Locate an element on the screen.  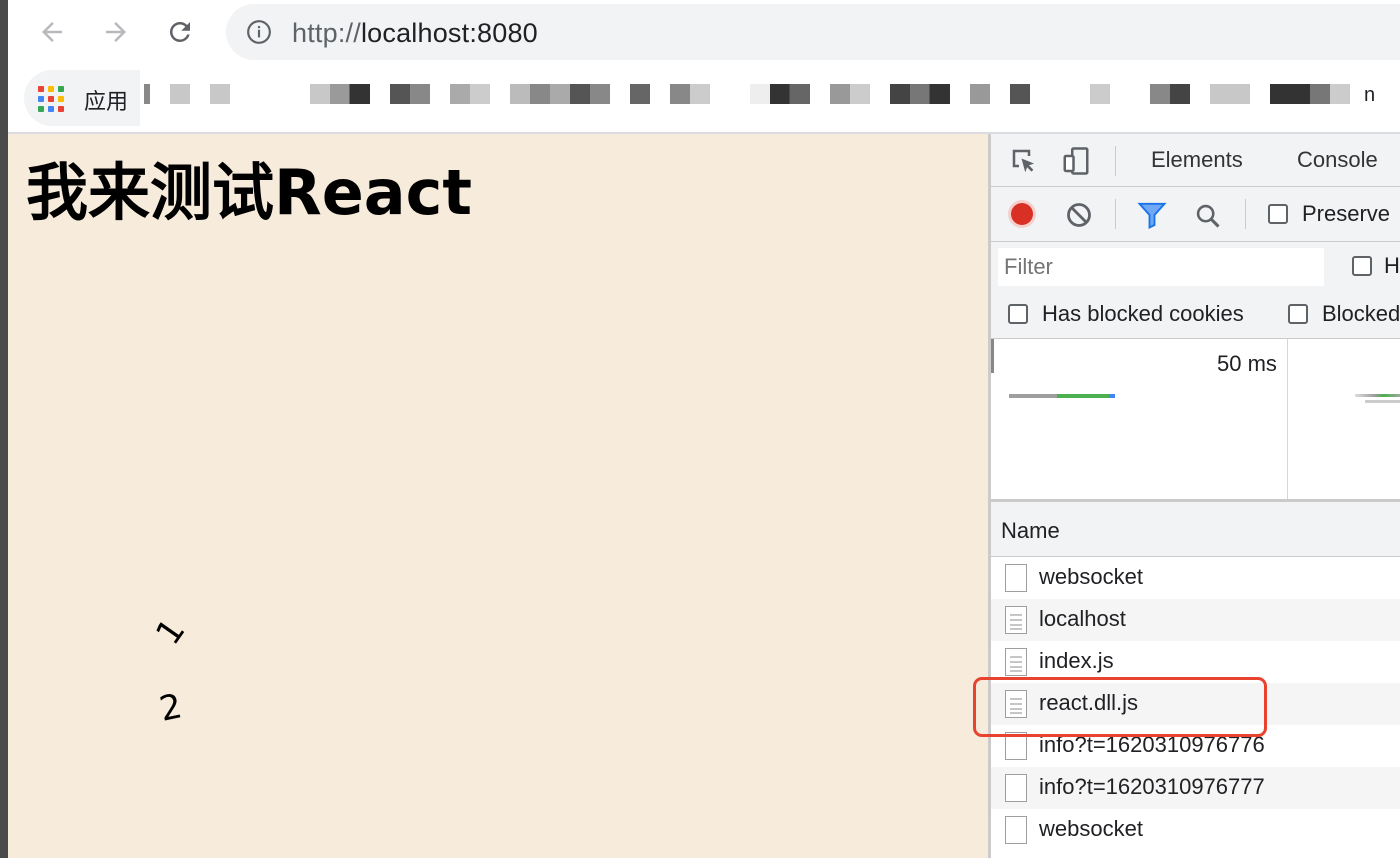
page-number-1: 1 is located at coordinates (171, 632).